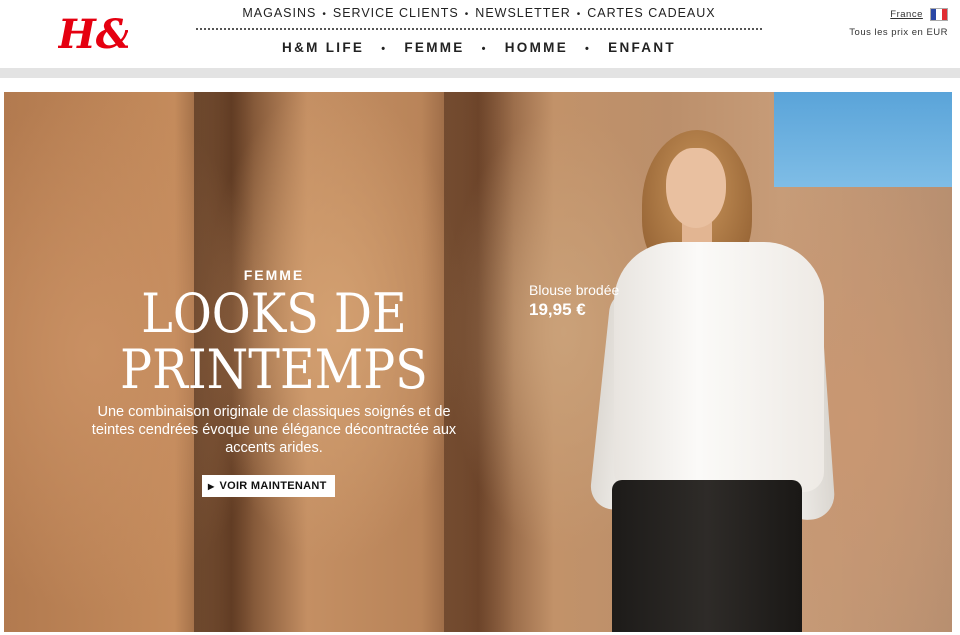  I want to click on hm-logo-icon: H&M, so click(93, 33).